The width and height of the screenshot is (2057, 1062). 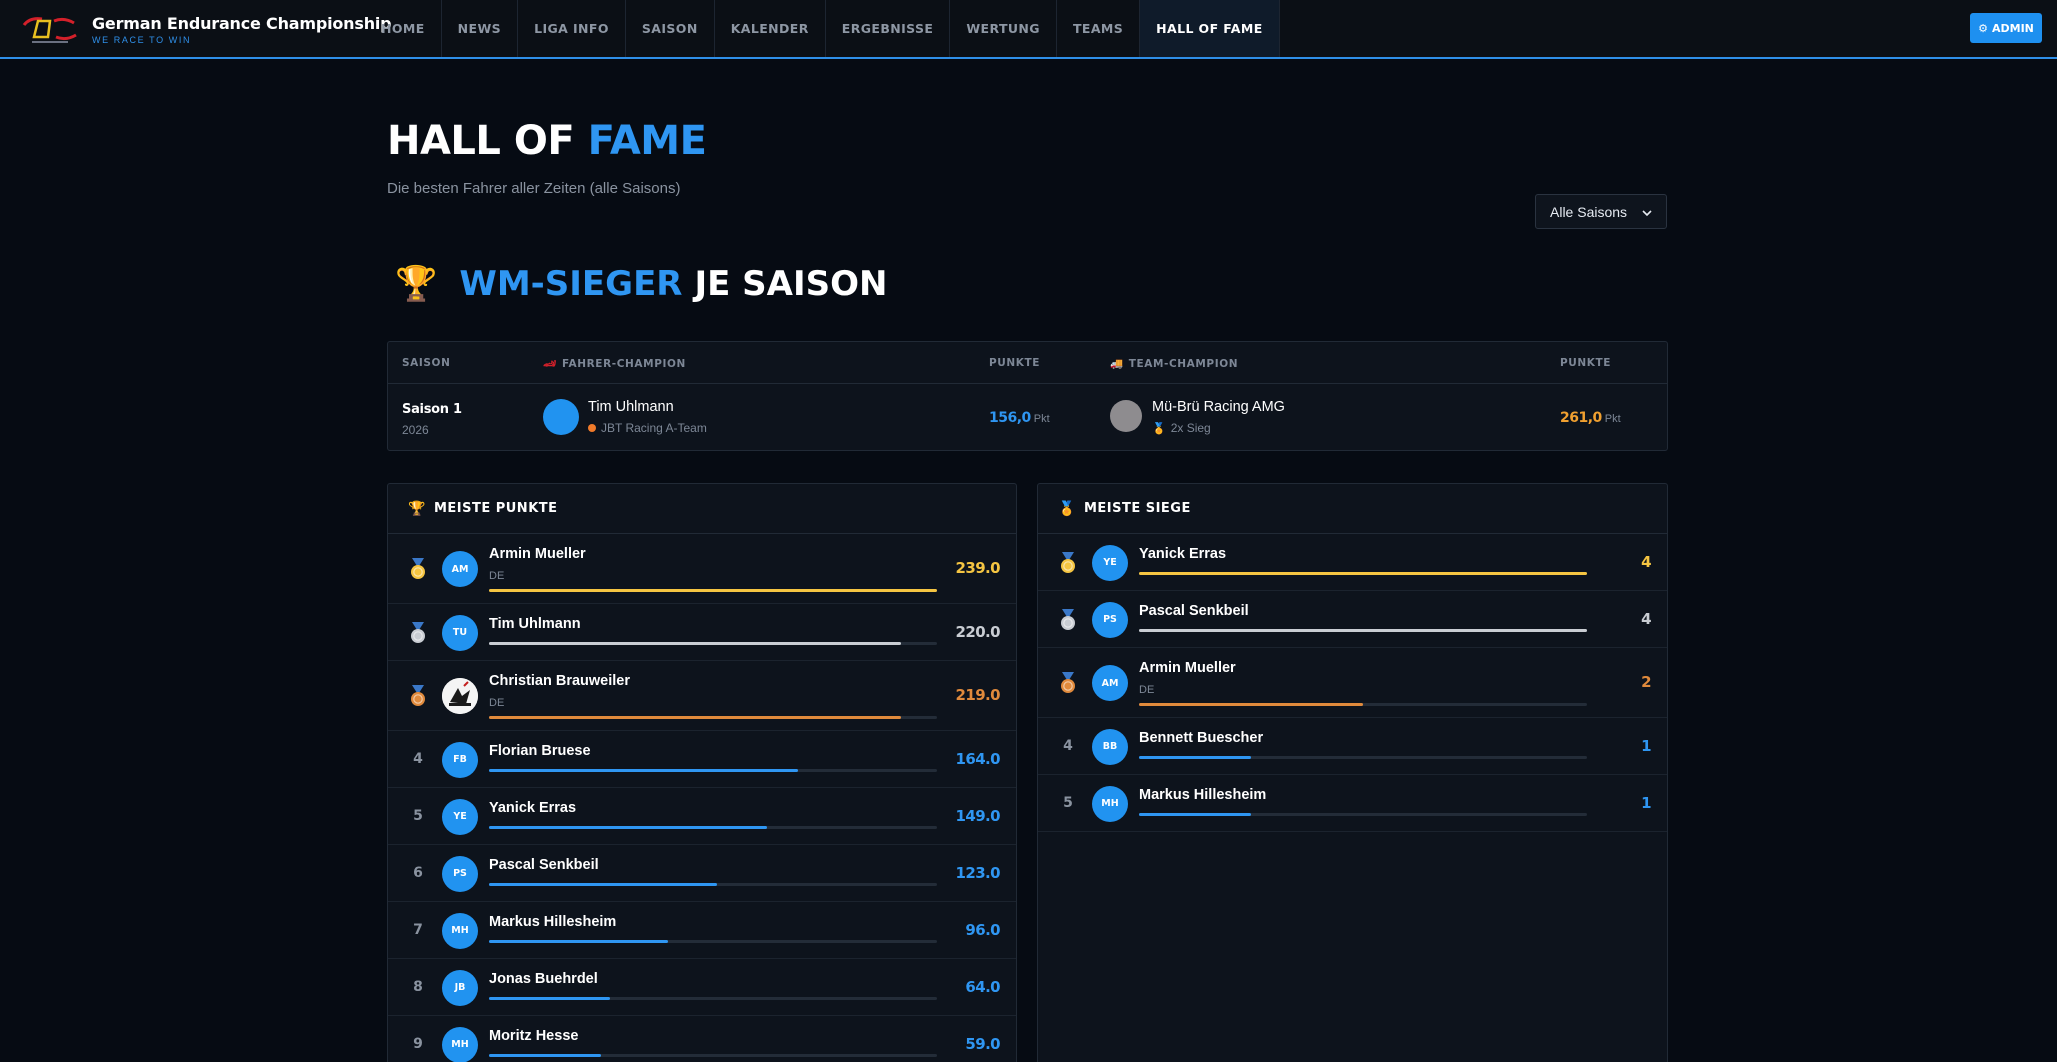 I want to click on list-item: AM Armin Mueller DE 2, so click(x=1352, y=683).